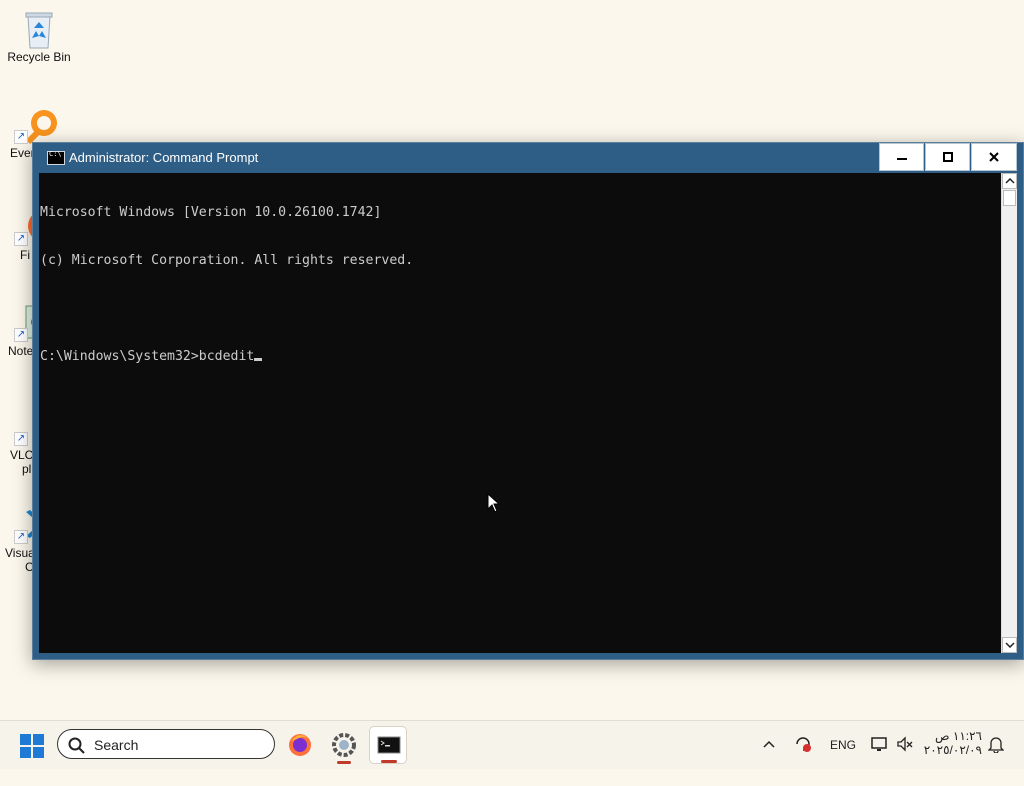 The height and width of the screenshot is (786, 1024). I want to click on minimize-button, so click(901, 157).